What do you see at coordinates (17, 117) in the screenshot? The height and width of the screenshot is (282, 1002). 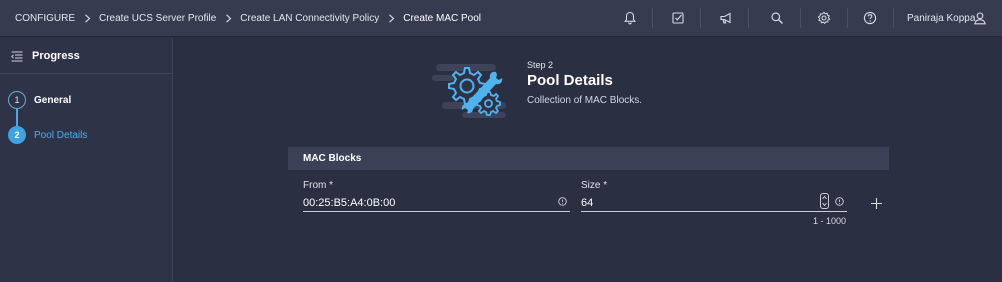 I see `step-connector` at bounding box center [17, 117].